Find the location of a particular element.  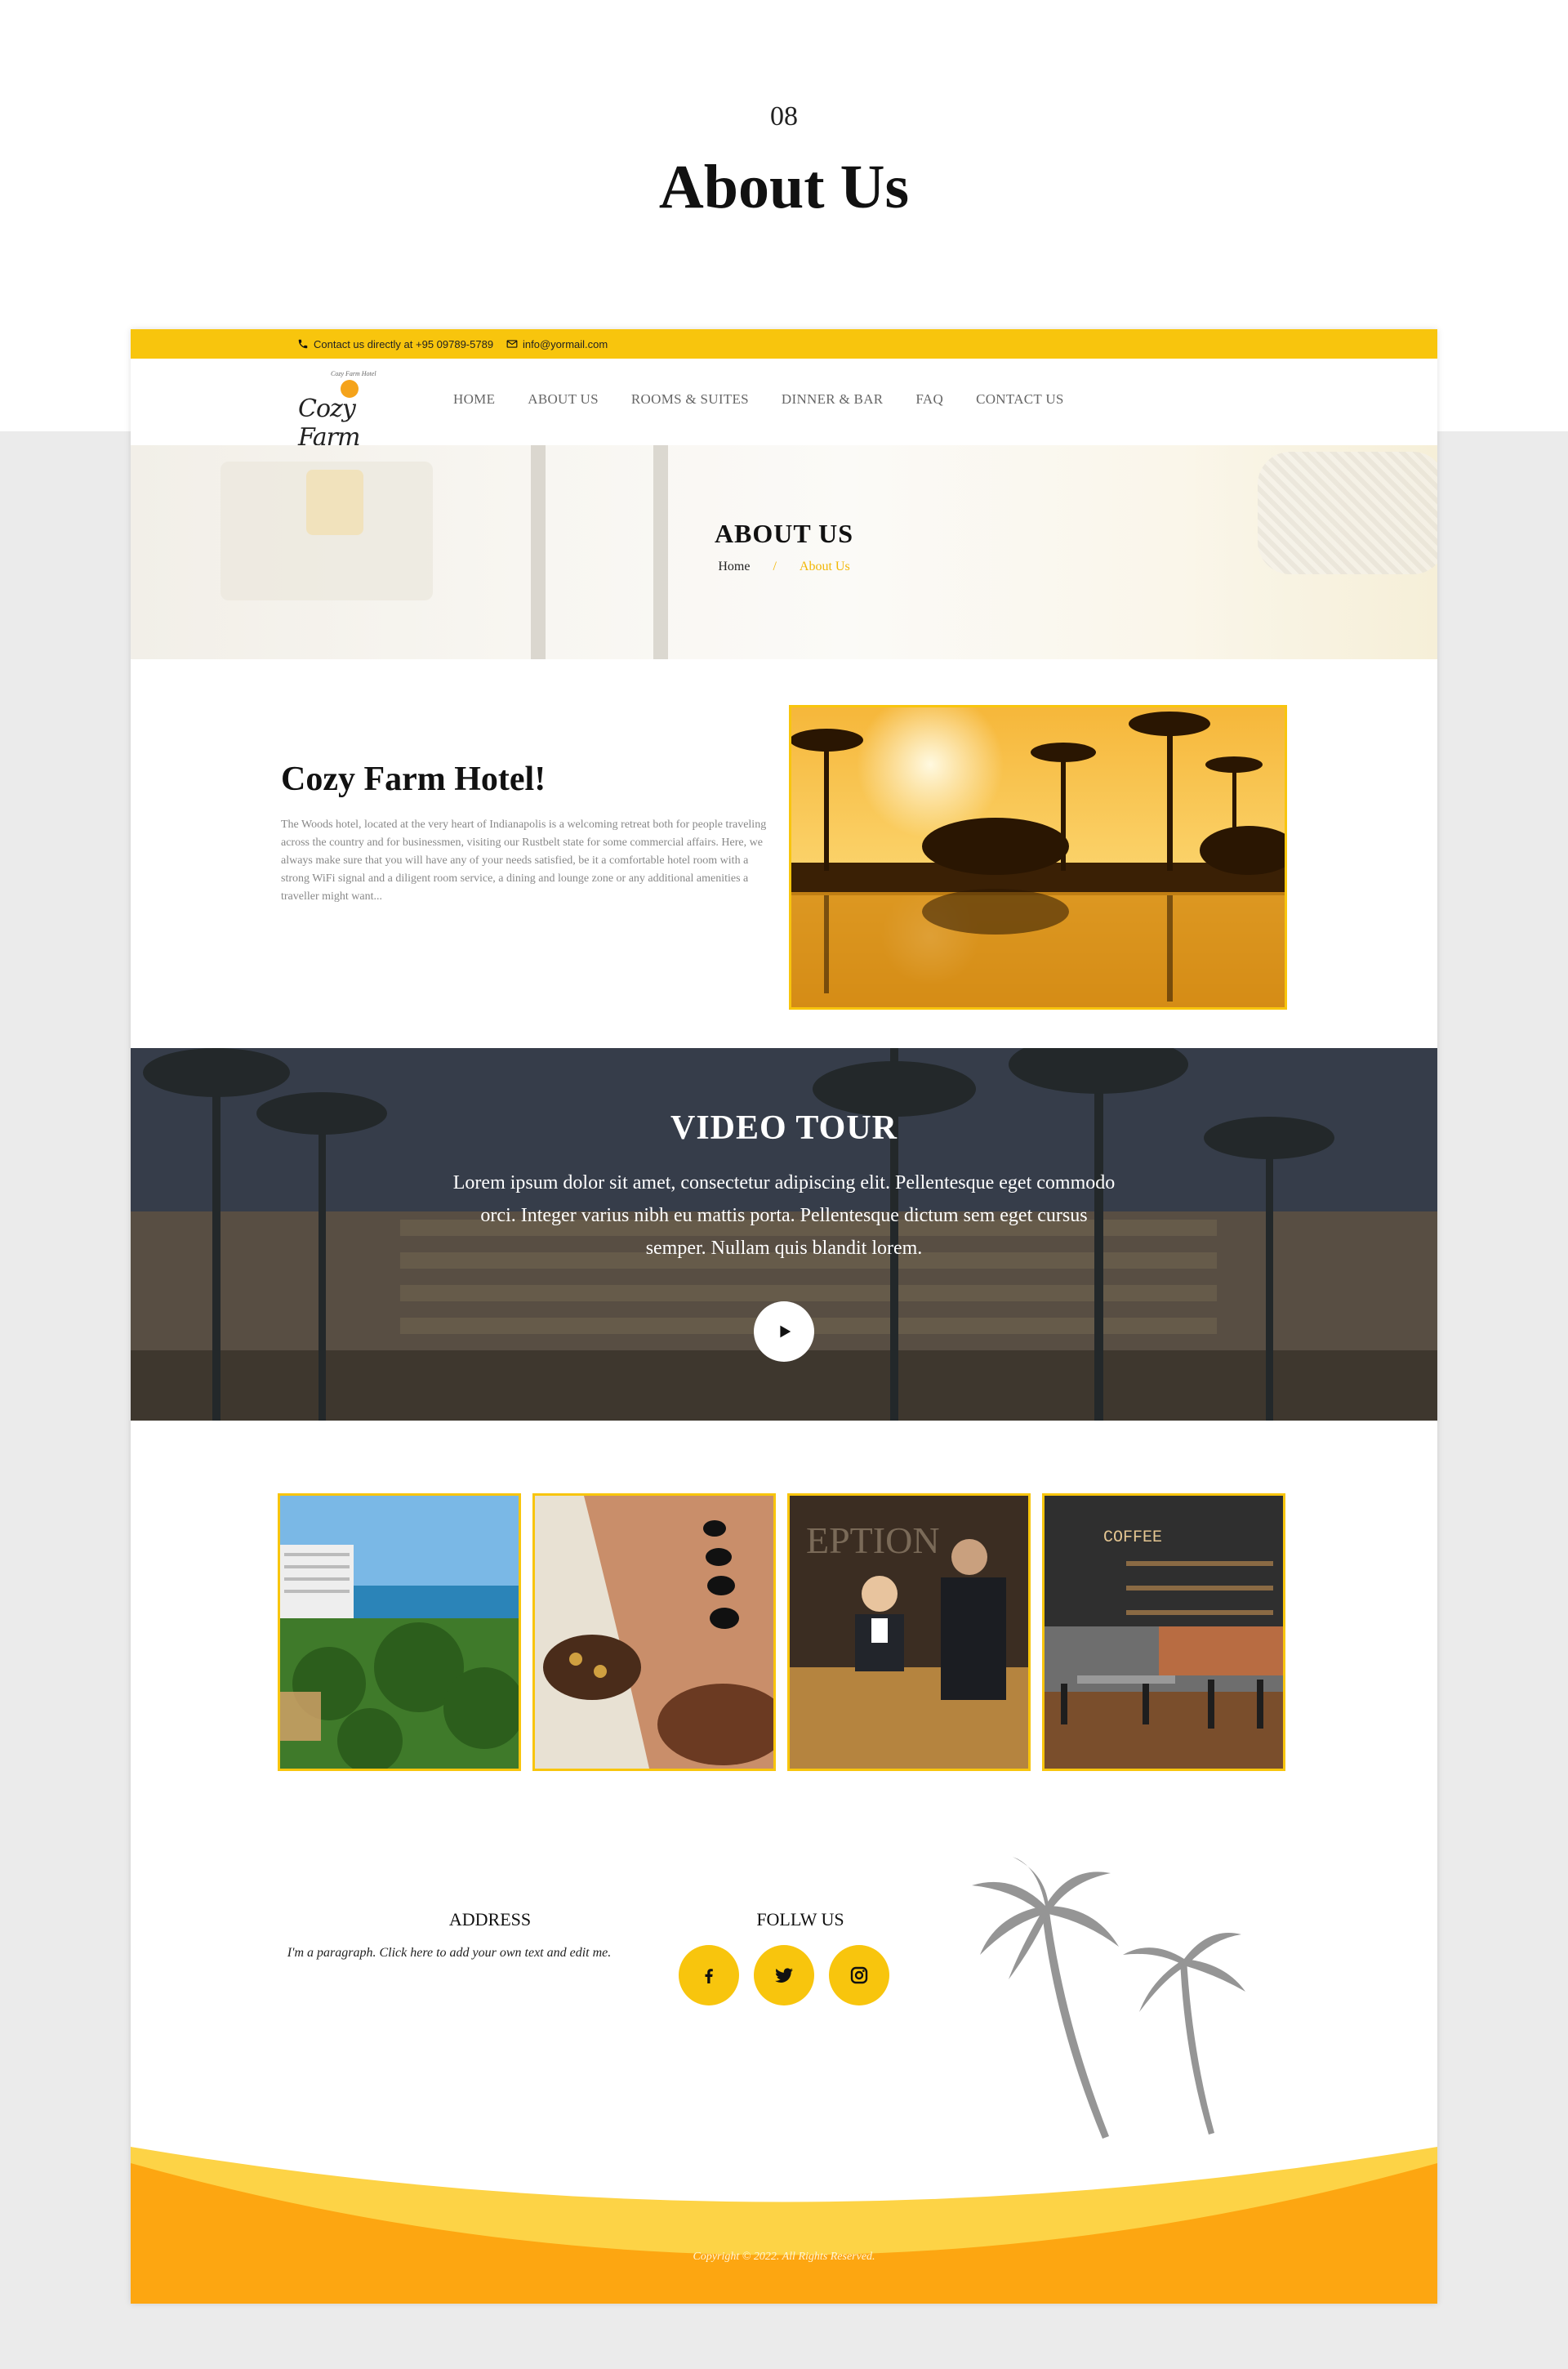

play-icon is located at coordinates (785, 1331).